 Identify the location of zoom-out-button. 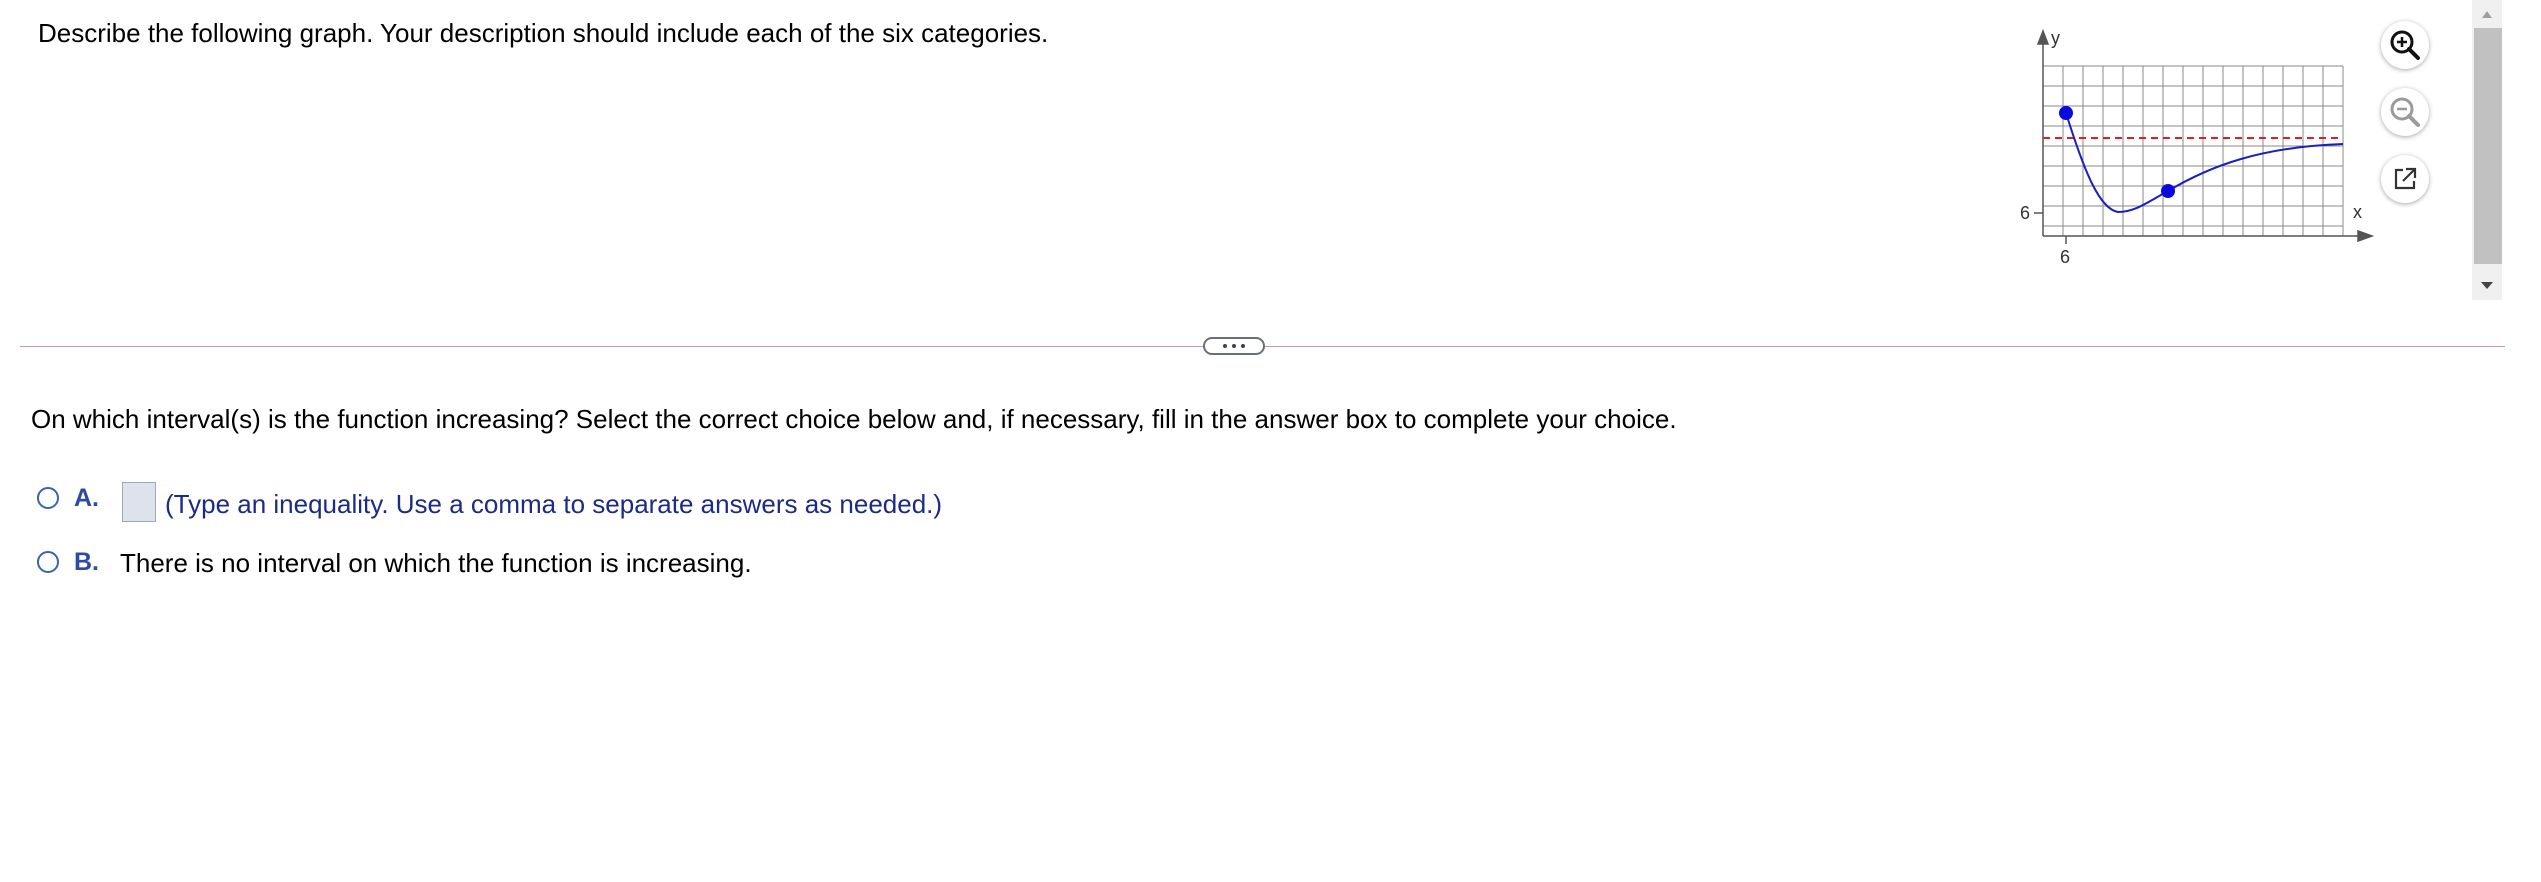
(2405, 112).